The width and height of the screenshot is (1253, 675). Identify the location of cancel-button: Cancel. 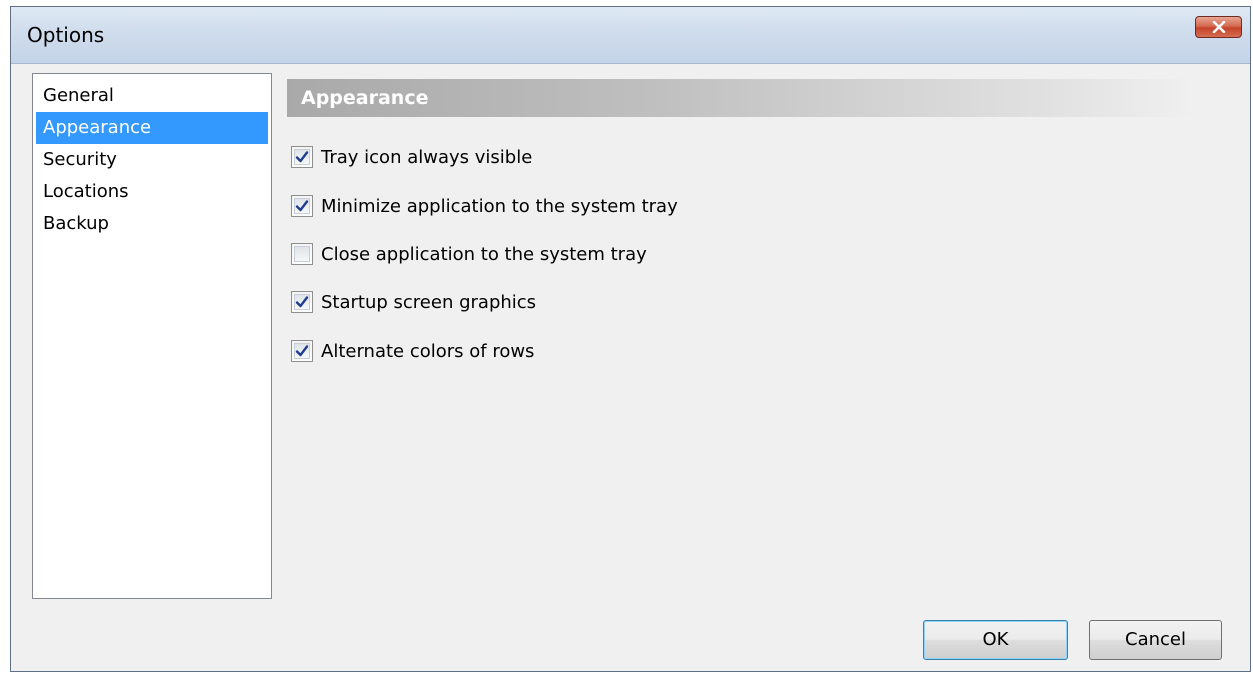
(1155, 640).